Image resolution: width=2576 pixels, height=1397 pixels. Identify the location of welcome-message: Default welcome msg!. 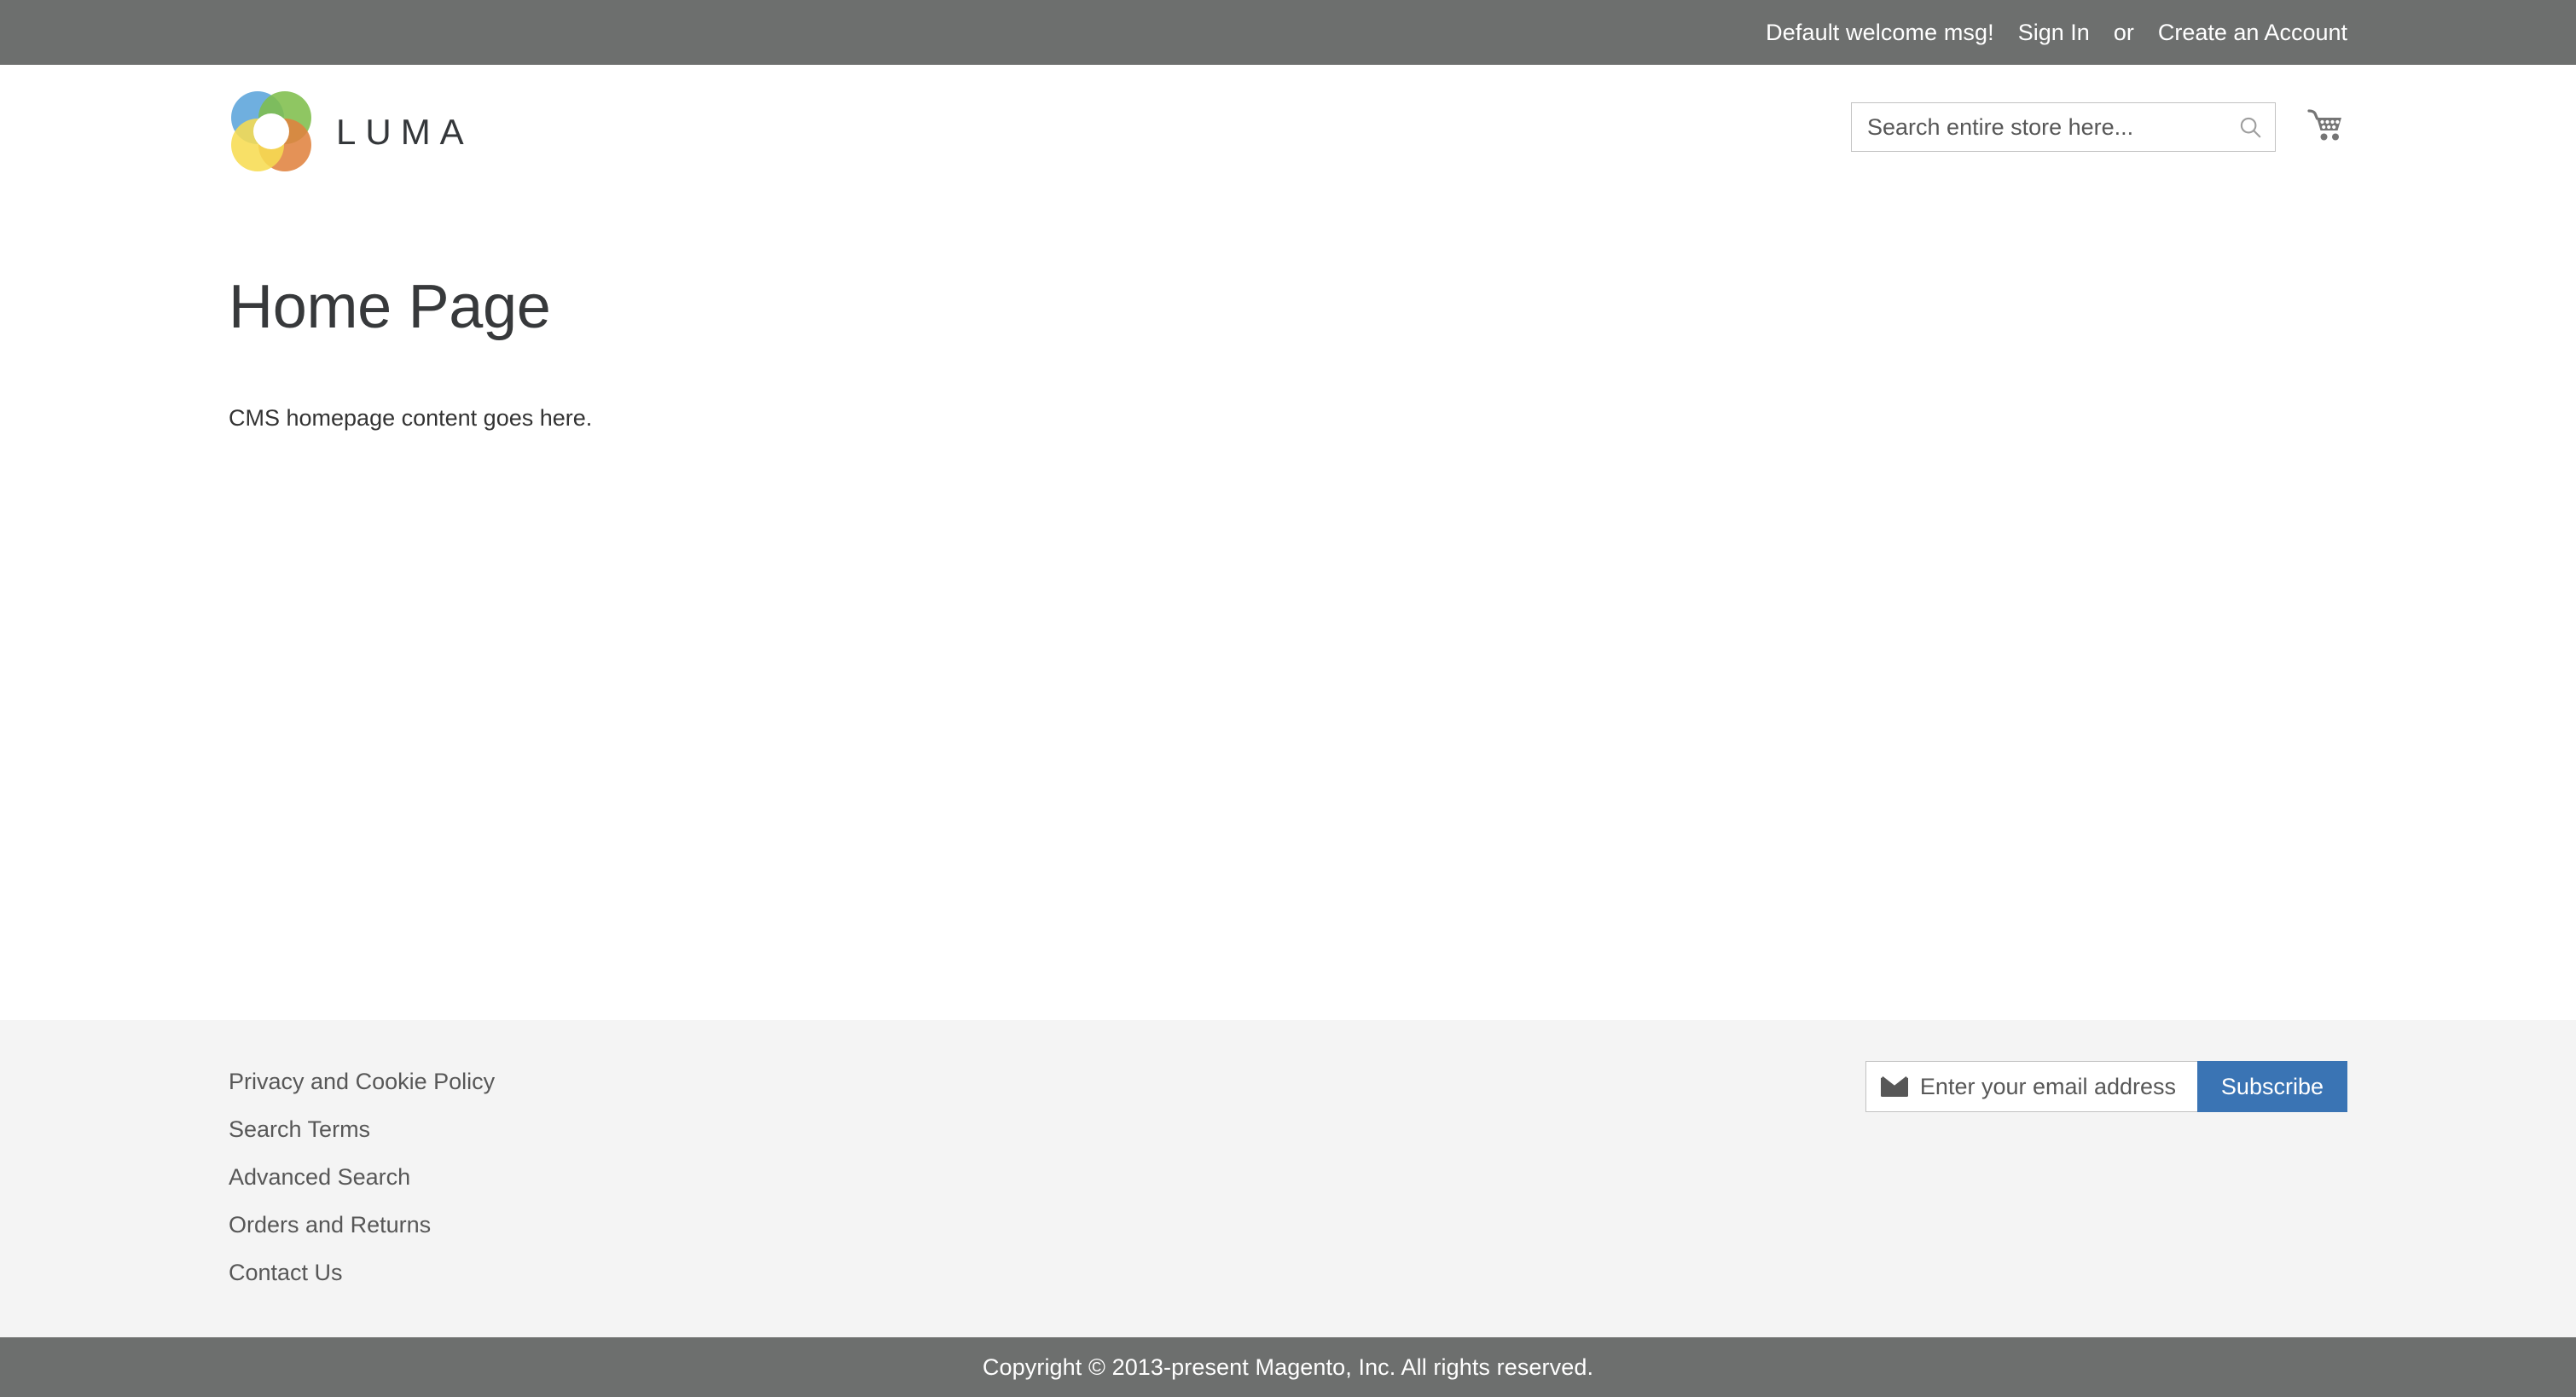
(1880, 32).